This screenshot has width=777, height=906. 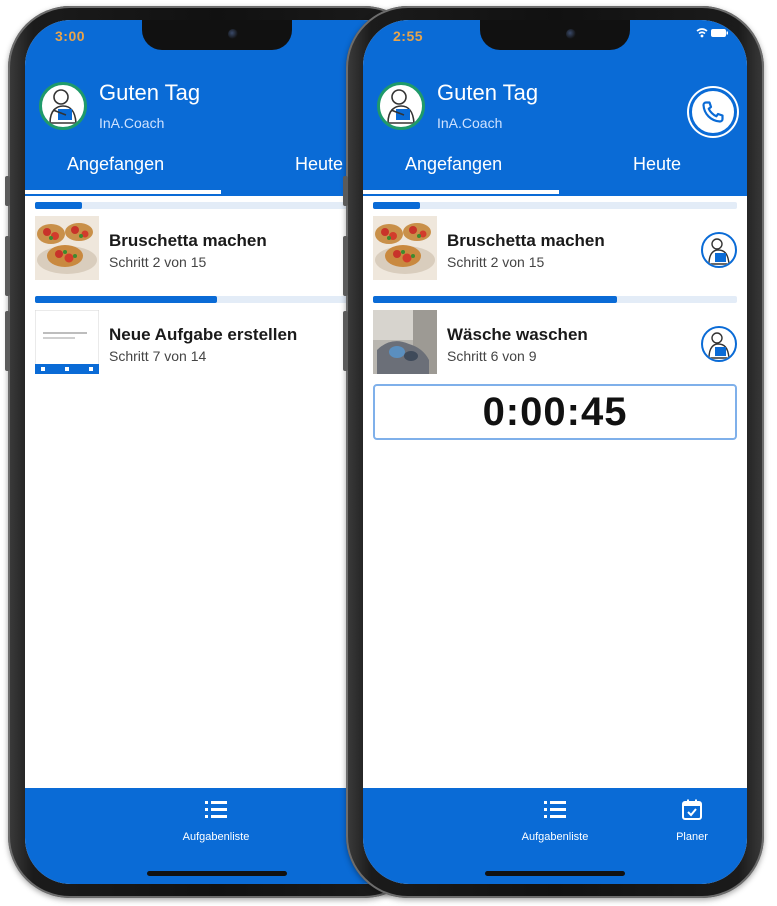 I want to click on task-step: Schritt 7 von 14, so click(x=158, y=356).